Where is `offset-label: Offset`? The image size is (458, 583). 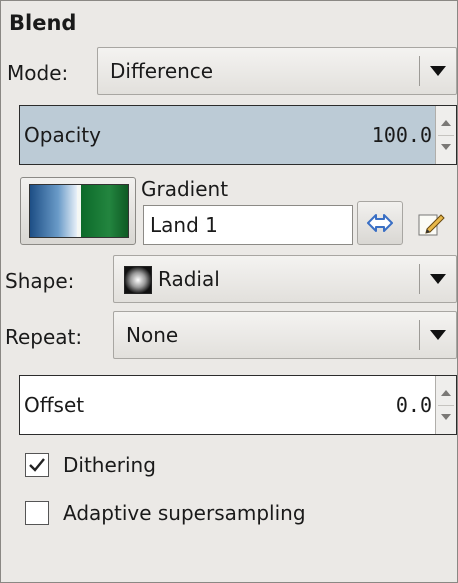 offset-label: Offset is located at coordinates (54, 405).